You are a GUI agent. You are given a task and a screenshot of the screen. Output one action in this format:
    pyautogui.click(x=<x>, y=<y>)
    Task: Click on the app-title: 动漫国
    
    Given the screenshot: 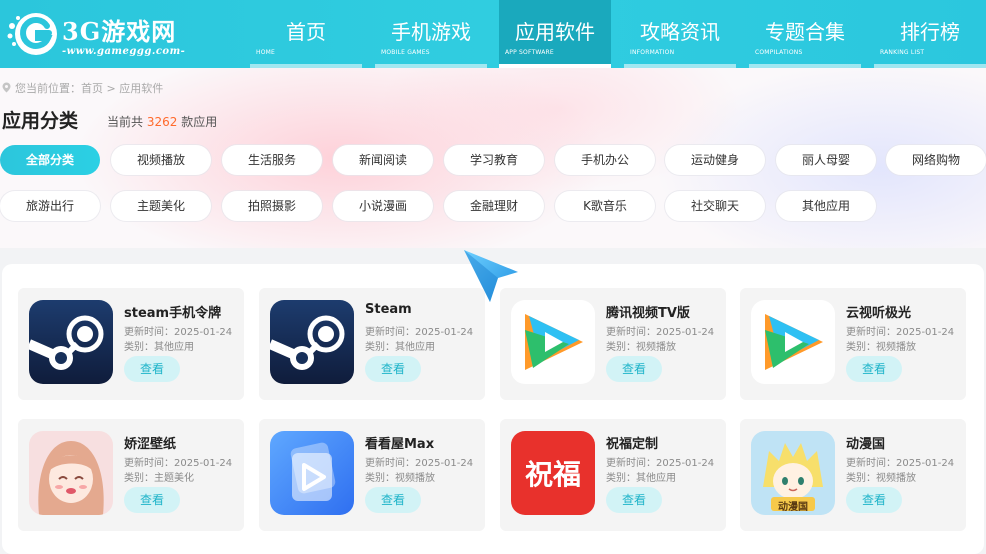 What is the action you would take?
    pyautogui.click(x=865, y=442)
    